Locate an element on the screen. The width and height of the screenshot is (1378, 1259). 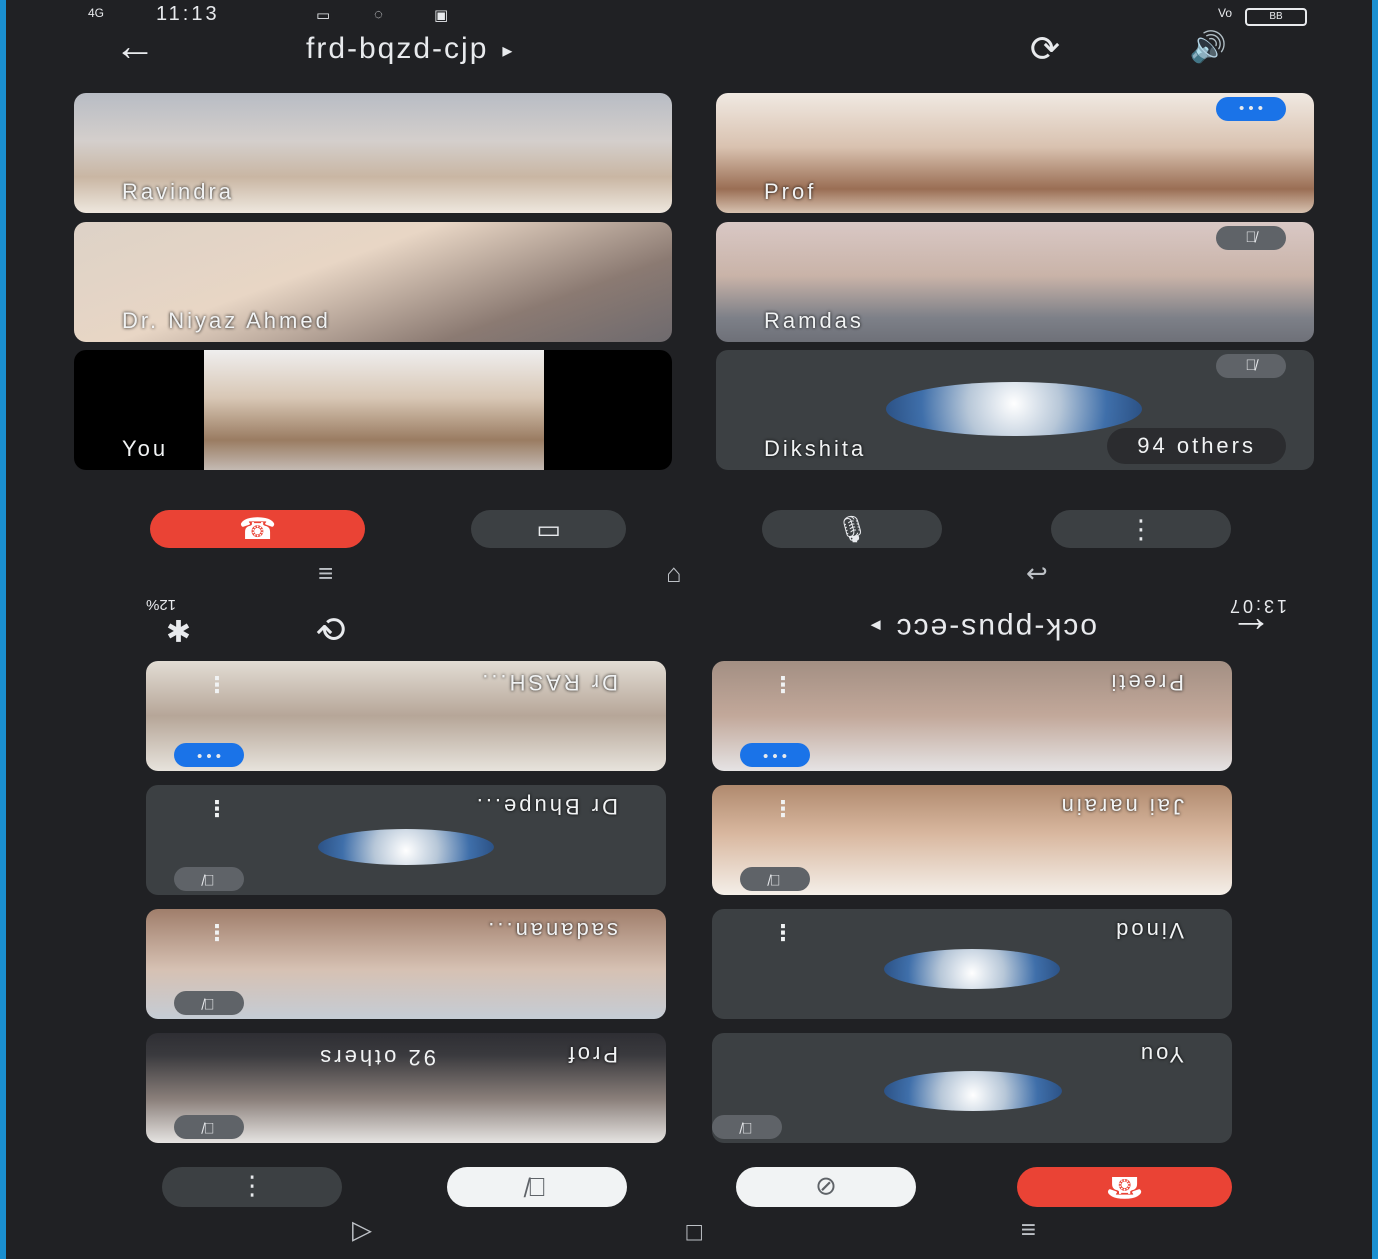
participant-tile: • • • ⋮ Preeti is located at coordinates (972, 716).